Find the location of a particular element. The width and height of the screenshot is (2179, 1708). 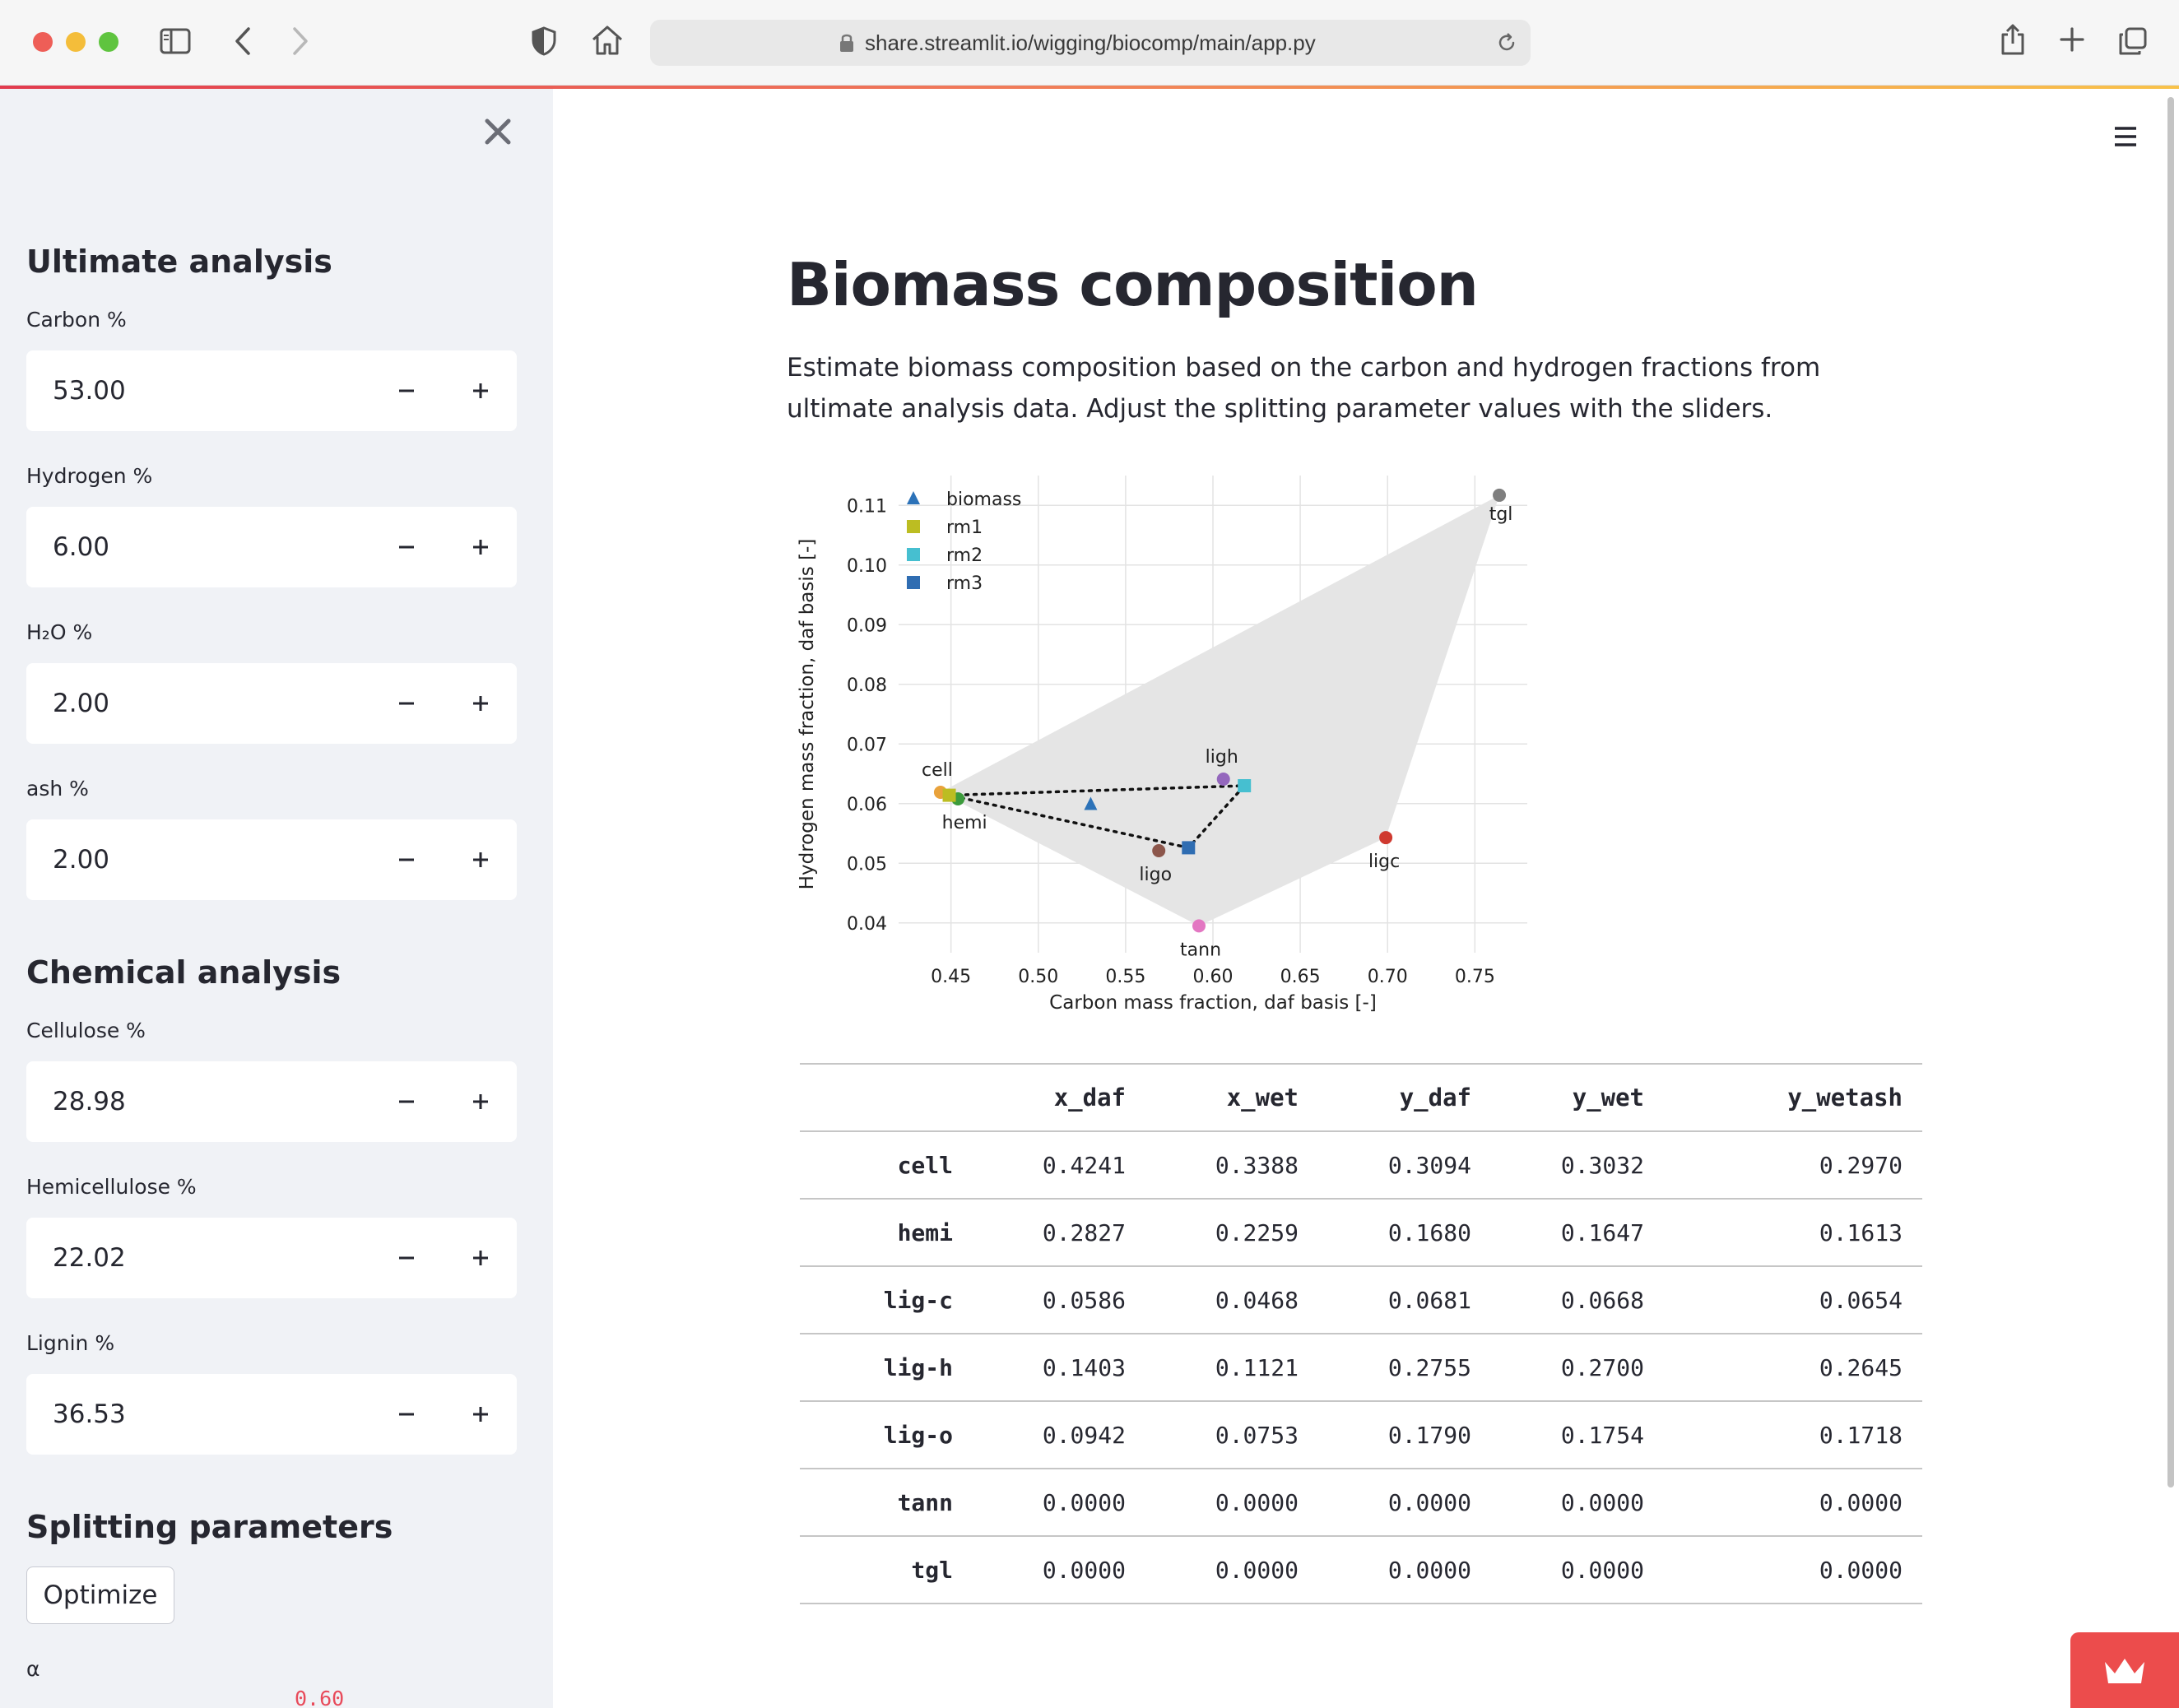

table-row: hemi 0.2827 0.2259 0.1680 0.1647 0.1613 is located at coordinates (1361, 1233).